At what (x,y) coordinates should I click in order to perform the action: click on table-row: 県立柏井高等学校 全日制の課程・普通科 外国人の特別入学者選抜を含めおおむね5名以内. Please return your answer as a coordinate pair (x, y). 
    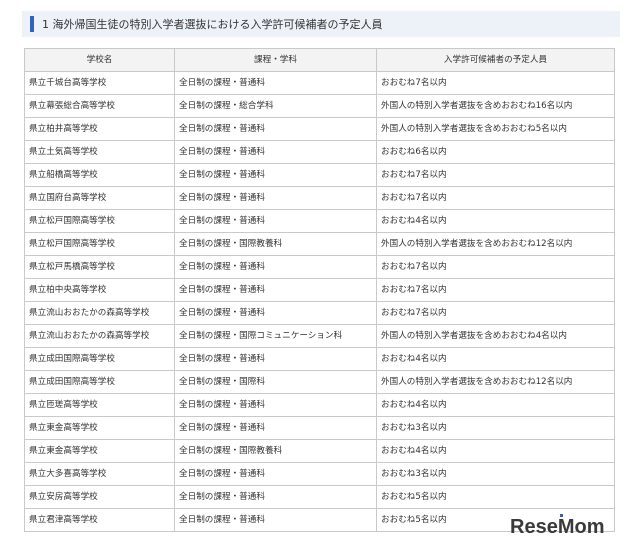
    Looking at the image, I should click on (319, 129).